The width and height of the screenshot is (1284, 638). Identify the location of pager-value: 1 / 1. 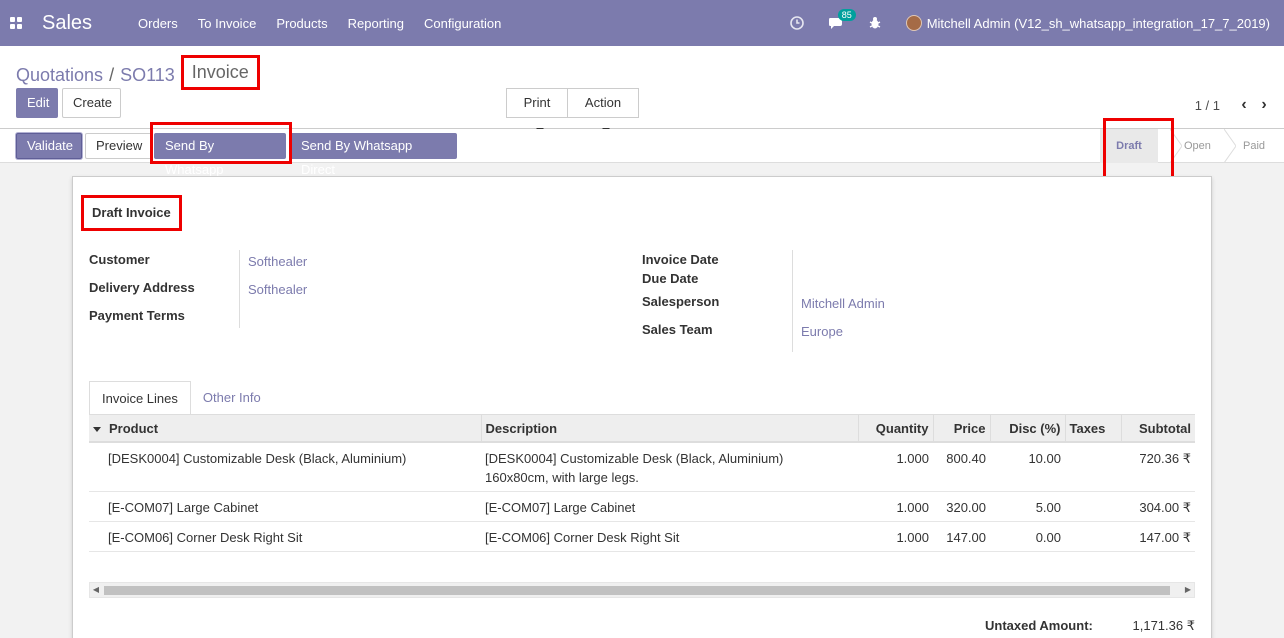
(1207, 105).